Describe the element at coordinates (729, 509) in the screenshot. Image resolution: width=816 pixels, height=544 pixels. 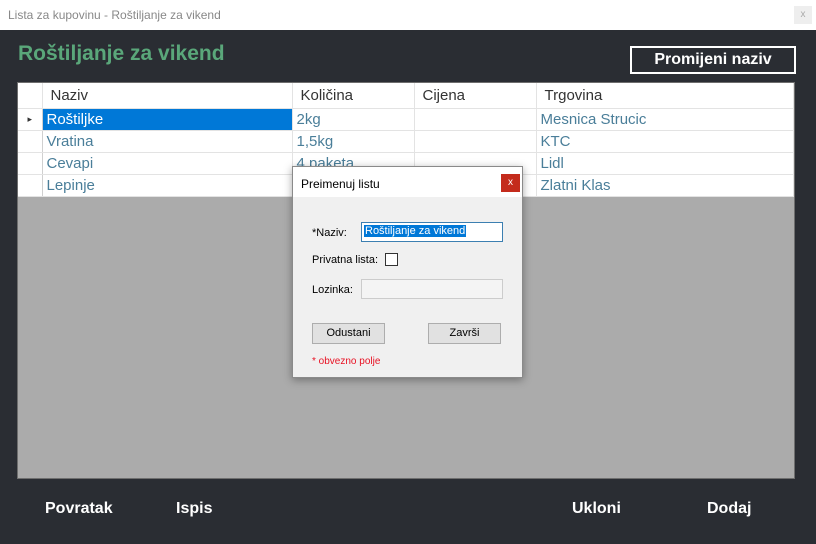
I see `add-button: Dodaj` at that location.